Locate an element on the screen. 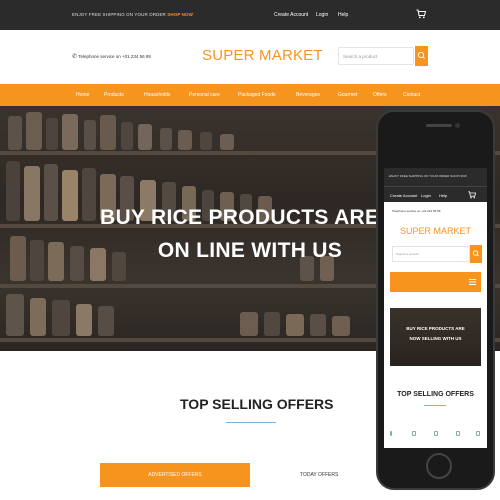 The width and height of the screenshot is (500, 500). hero-title-line-2: ON LINE WITH US is located at coordinates (250, 250).